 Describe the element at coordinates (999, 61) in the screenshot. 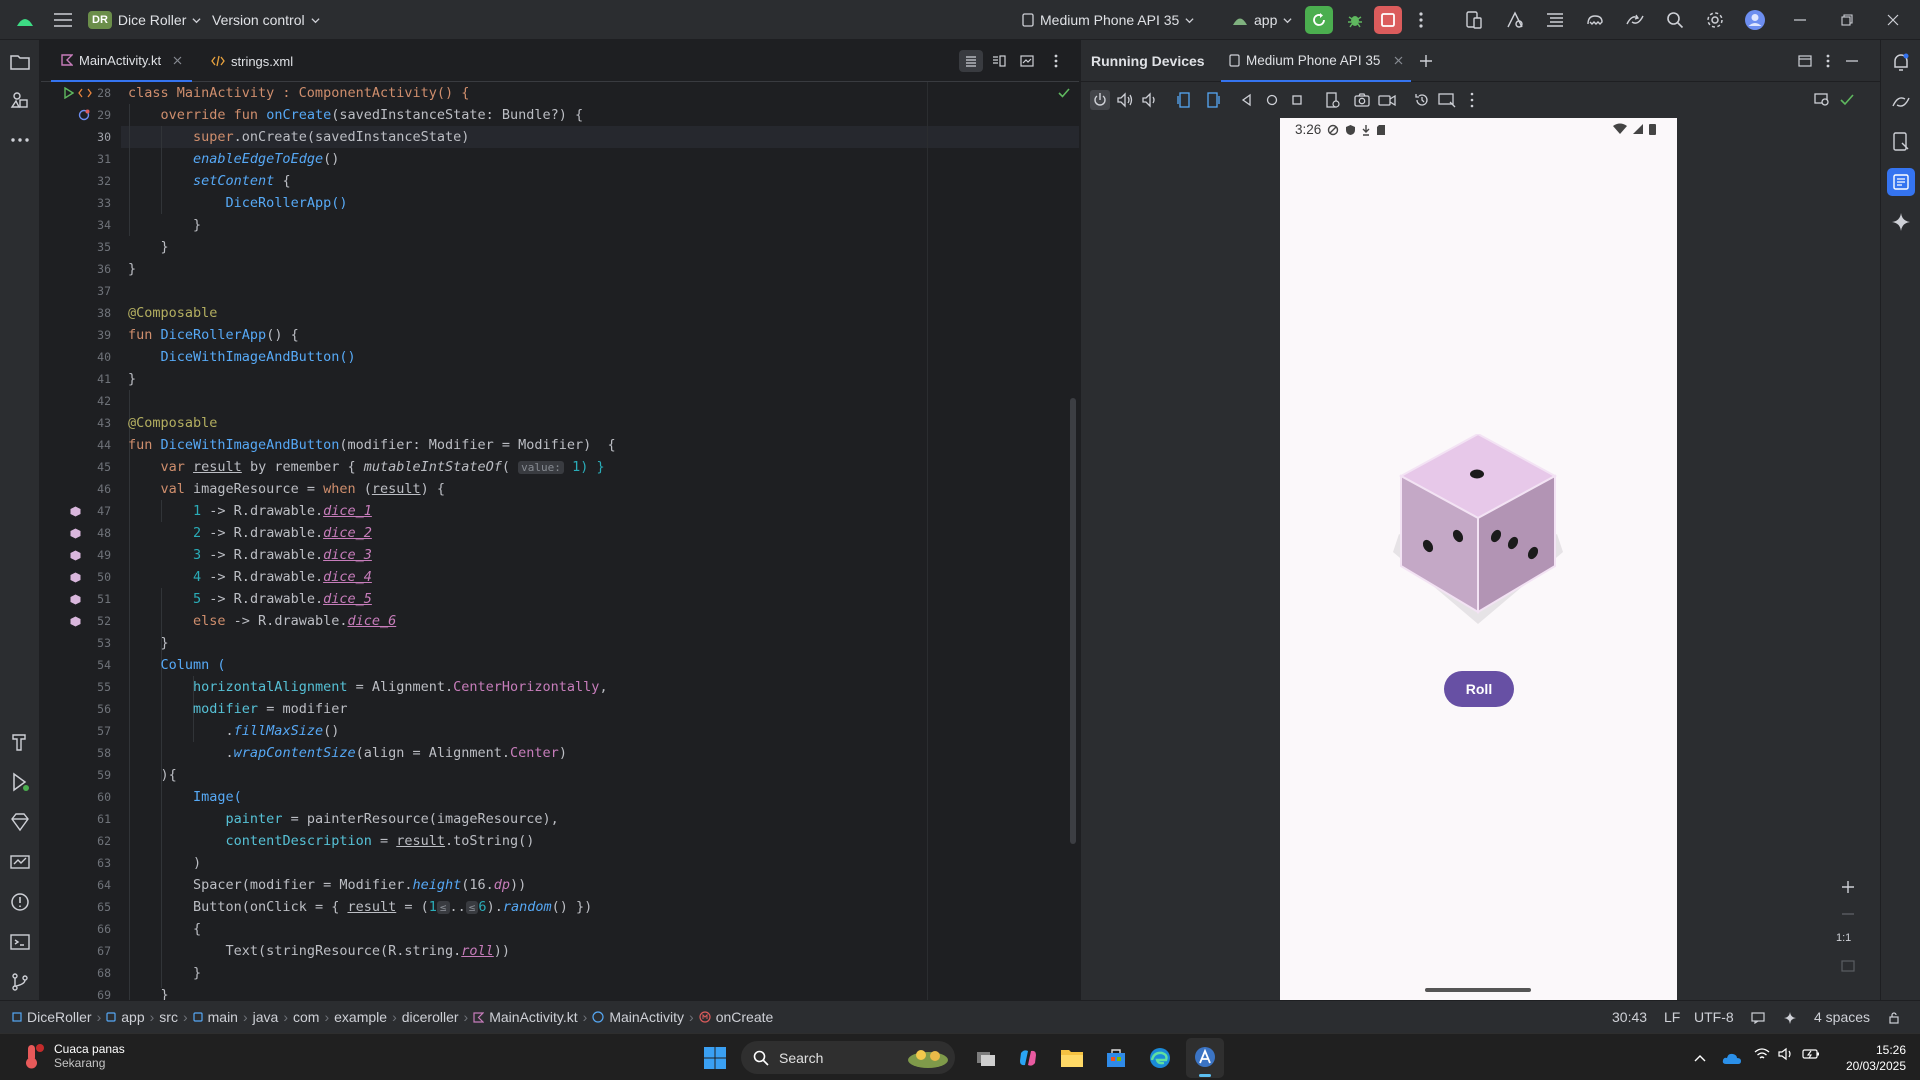

I see `split-view-button` at that location.